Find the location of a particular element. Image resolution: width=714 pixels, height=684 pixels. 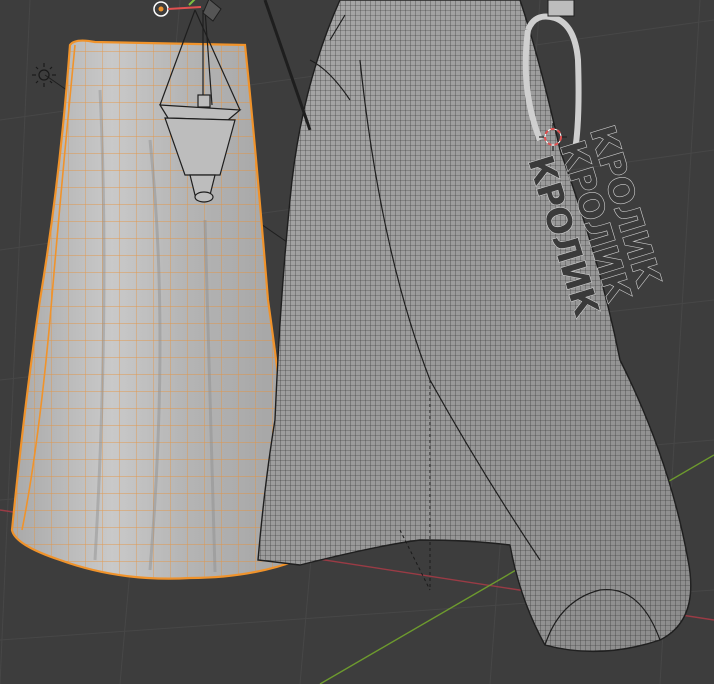

object-origin-icon is located at coordinates (187, 11).